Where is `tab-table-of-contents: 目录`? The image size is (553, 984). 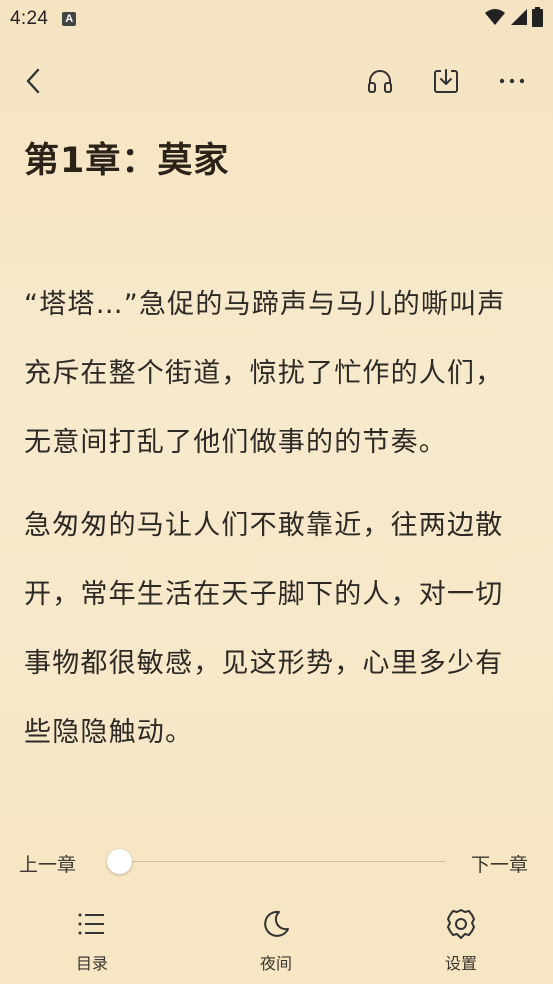 tab-table-of-contents: 目录 is located at coordinates (92, 939).